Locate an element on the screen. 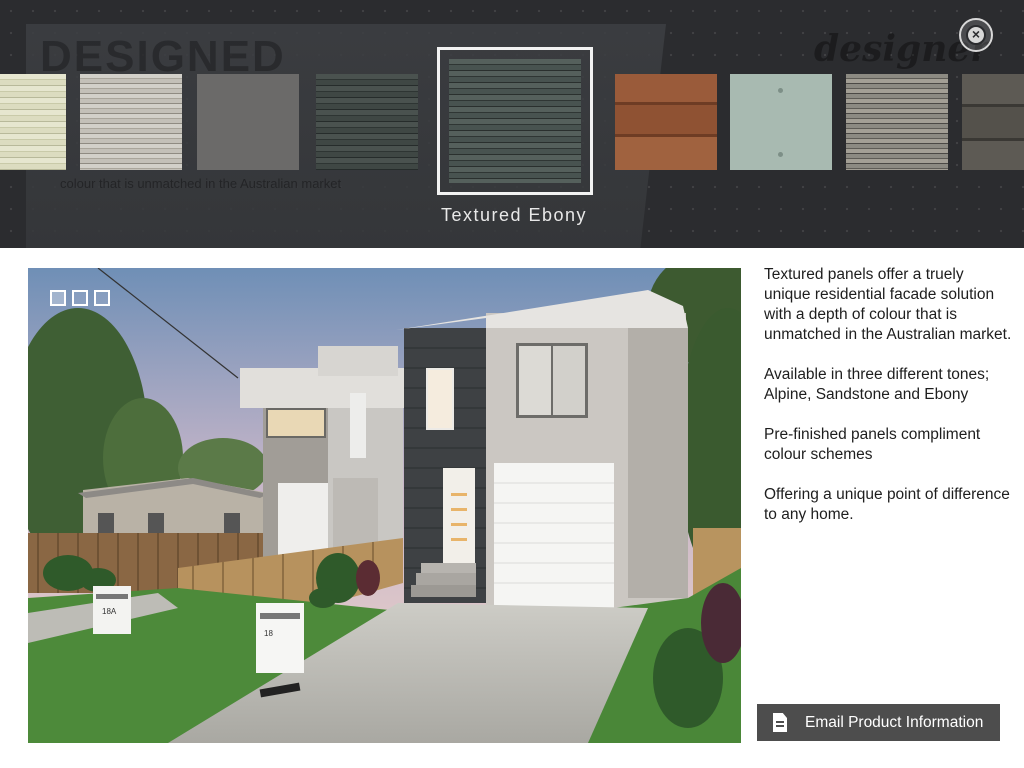 This screenshot has width=1024, height=768. email-product-information-button: Email Product Information is located at coordinates (878, 722).